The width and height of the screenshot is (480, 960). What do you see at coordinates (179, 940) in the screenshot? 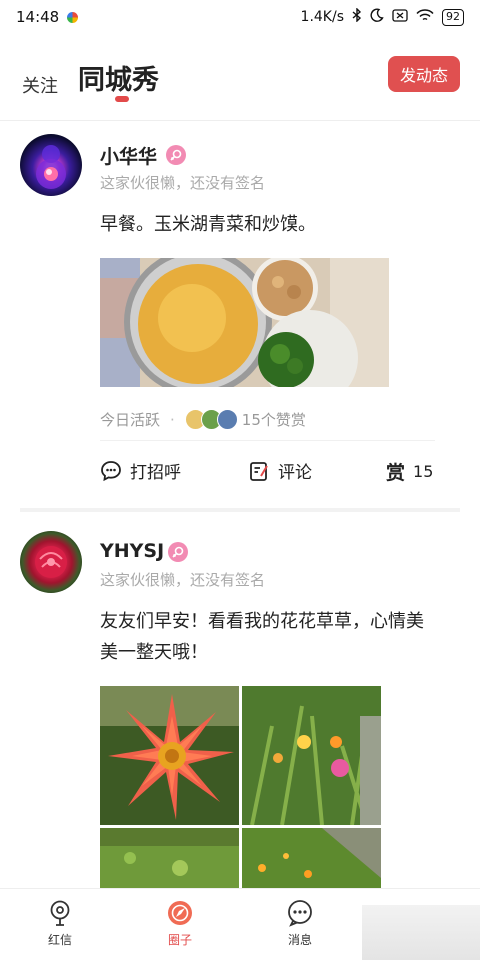
I see `nav-label: 圈子` at bounding box center [179, 940].